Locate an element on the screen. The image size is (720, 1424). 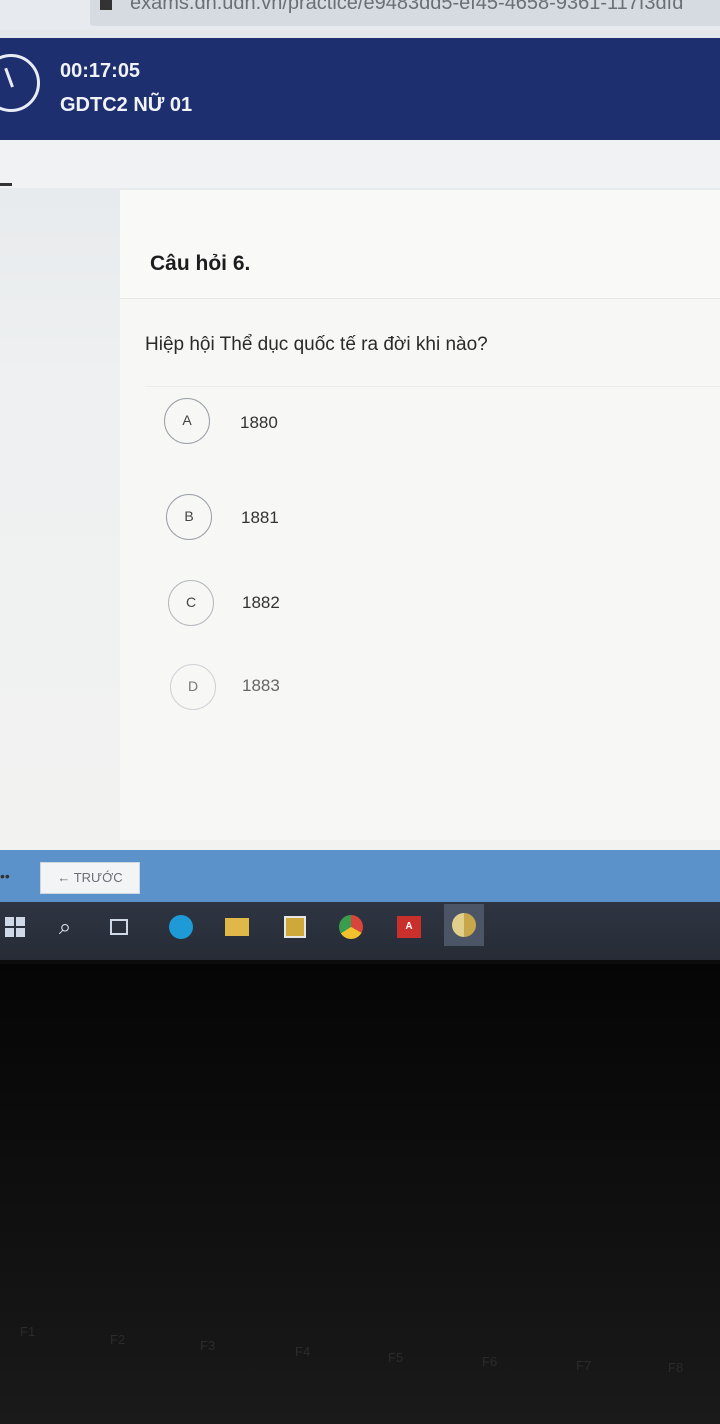
option-b: B 1881 is located at coordinates (270, 522).